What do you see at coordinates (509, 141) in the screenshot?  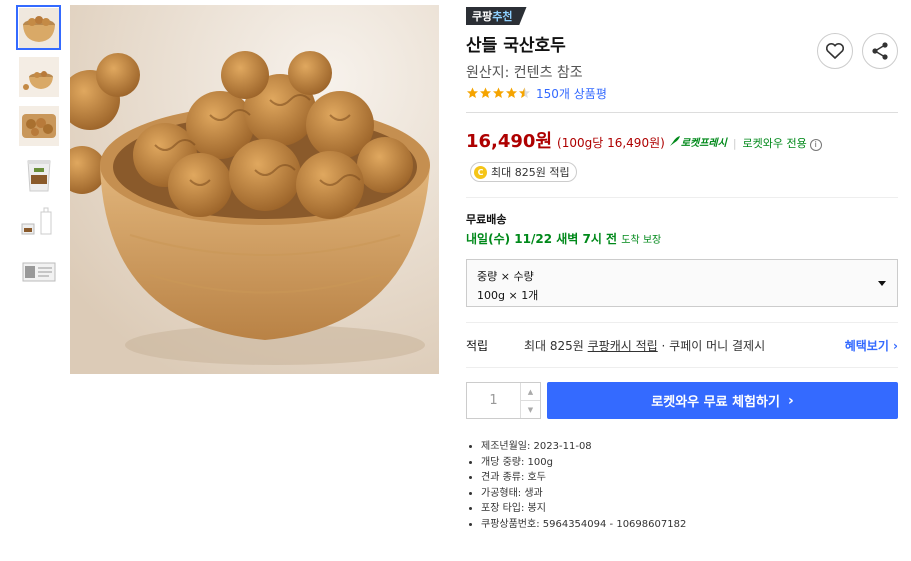 I see `sale-price: 16,490원` at bounding box center [509, 141].